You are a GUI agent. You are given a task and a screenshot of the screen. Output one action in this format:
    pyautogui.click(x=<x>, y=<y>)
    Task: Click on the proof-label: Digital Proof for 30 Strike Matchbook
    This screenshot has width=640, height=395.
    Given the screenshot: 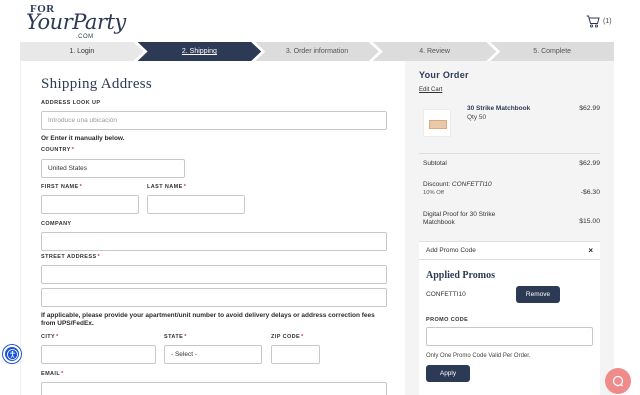 What is the action you would take?
    pyautogui.click(x=459, y=218)
    